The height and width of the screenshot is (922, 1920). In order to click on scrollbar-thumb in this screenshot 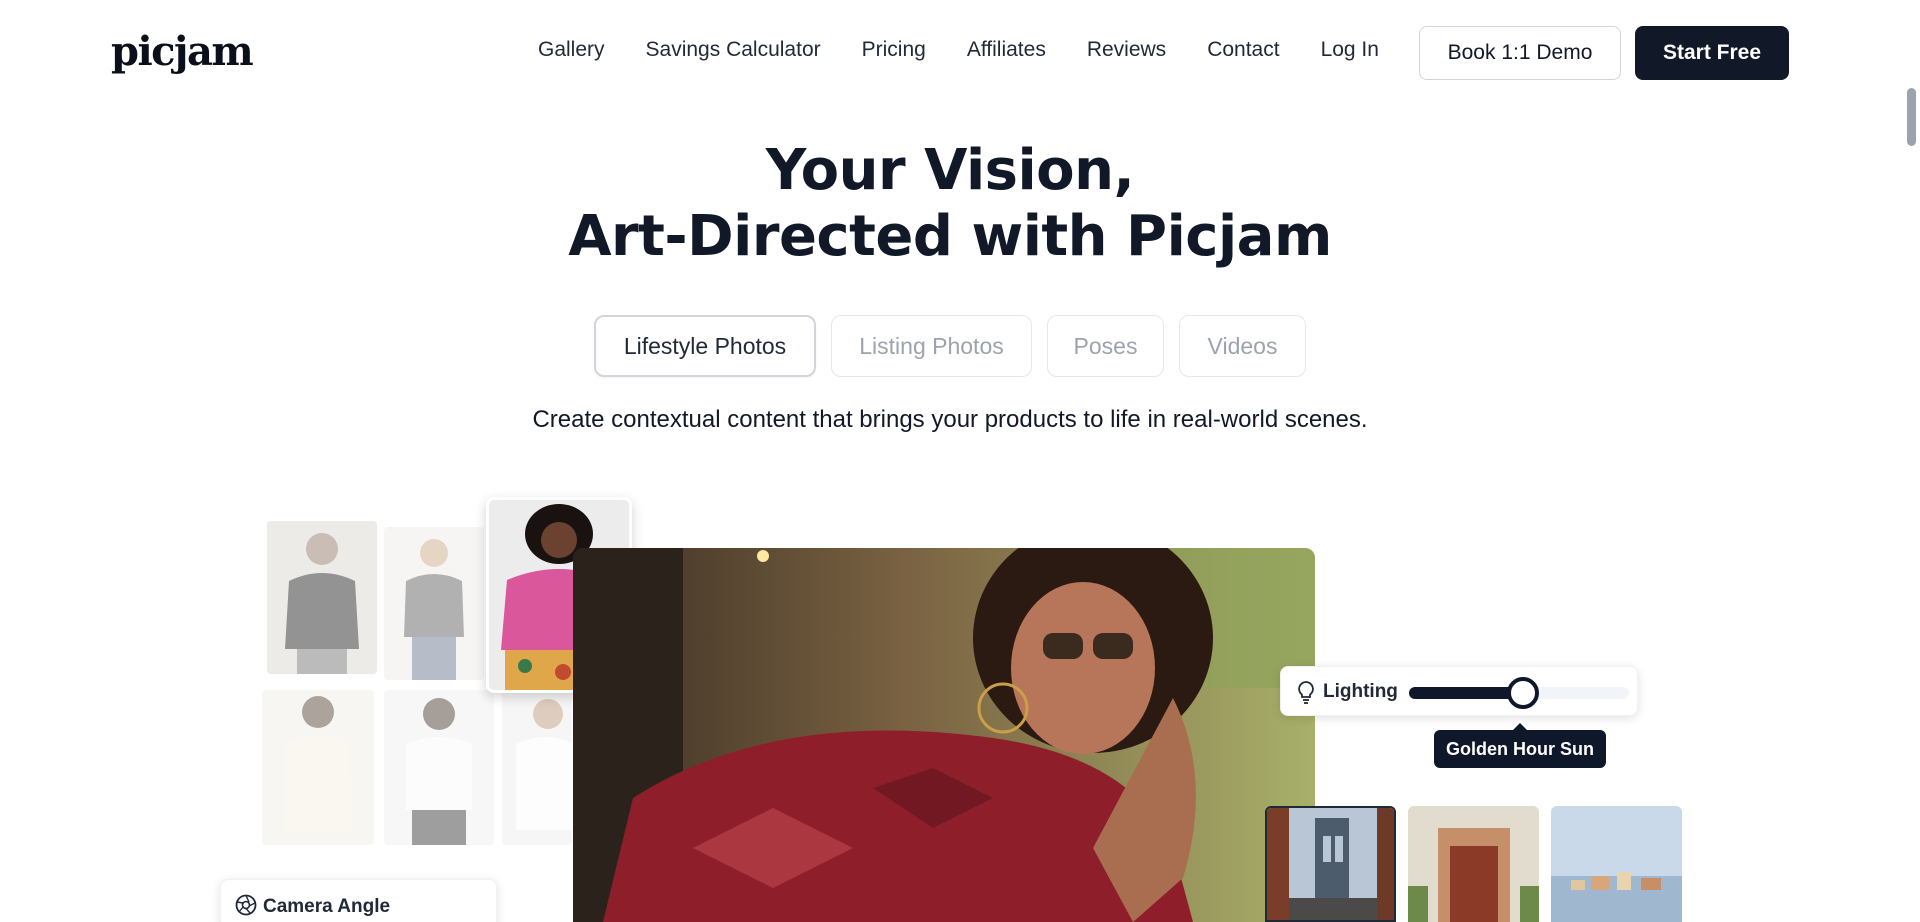, I will do `click(1911, 117)`.